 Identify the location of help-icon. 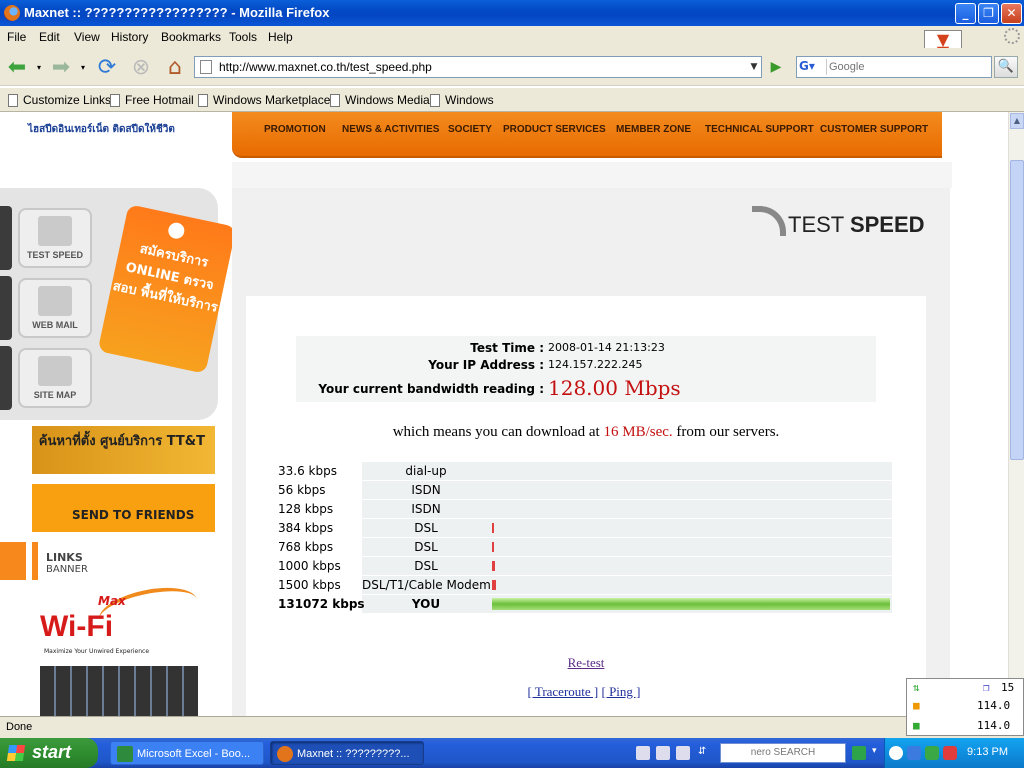
(683, 753).